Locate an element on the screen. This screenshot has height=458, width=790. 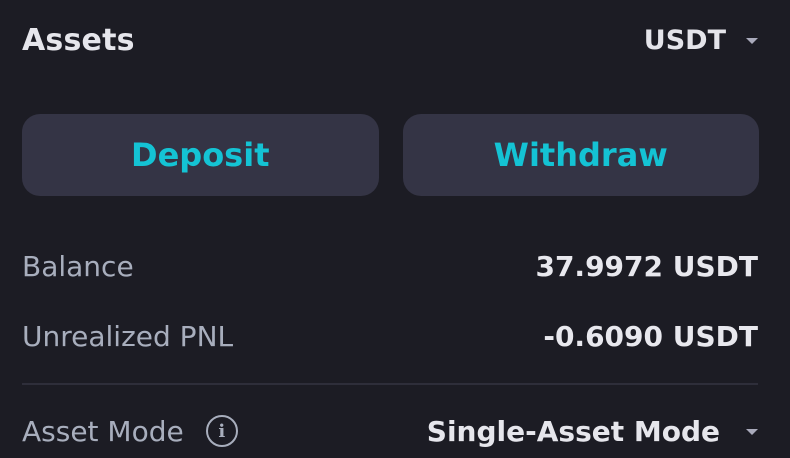
divider is located at coordinates (390, 384).